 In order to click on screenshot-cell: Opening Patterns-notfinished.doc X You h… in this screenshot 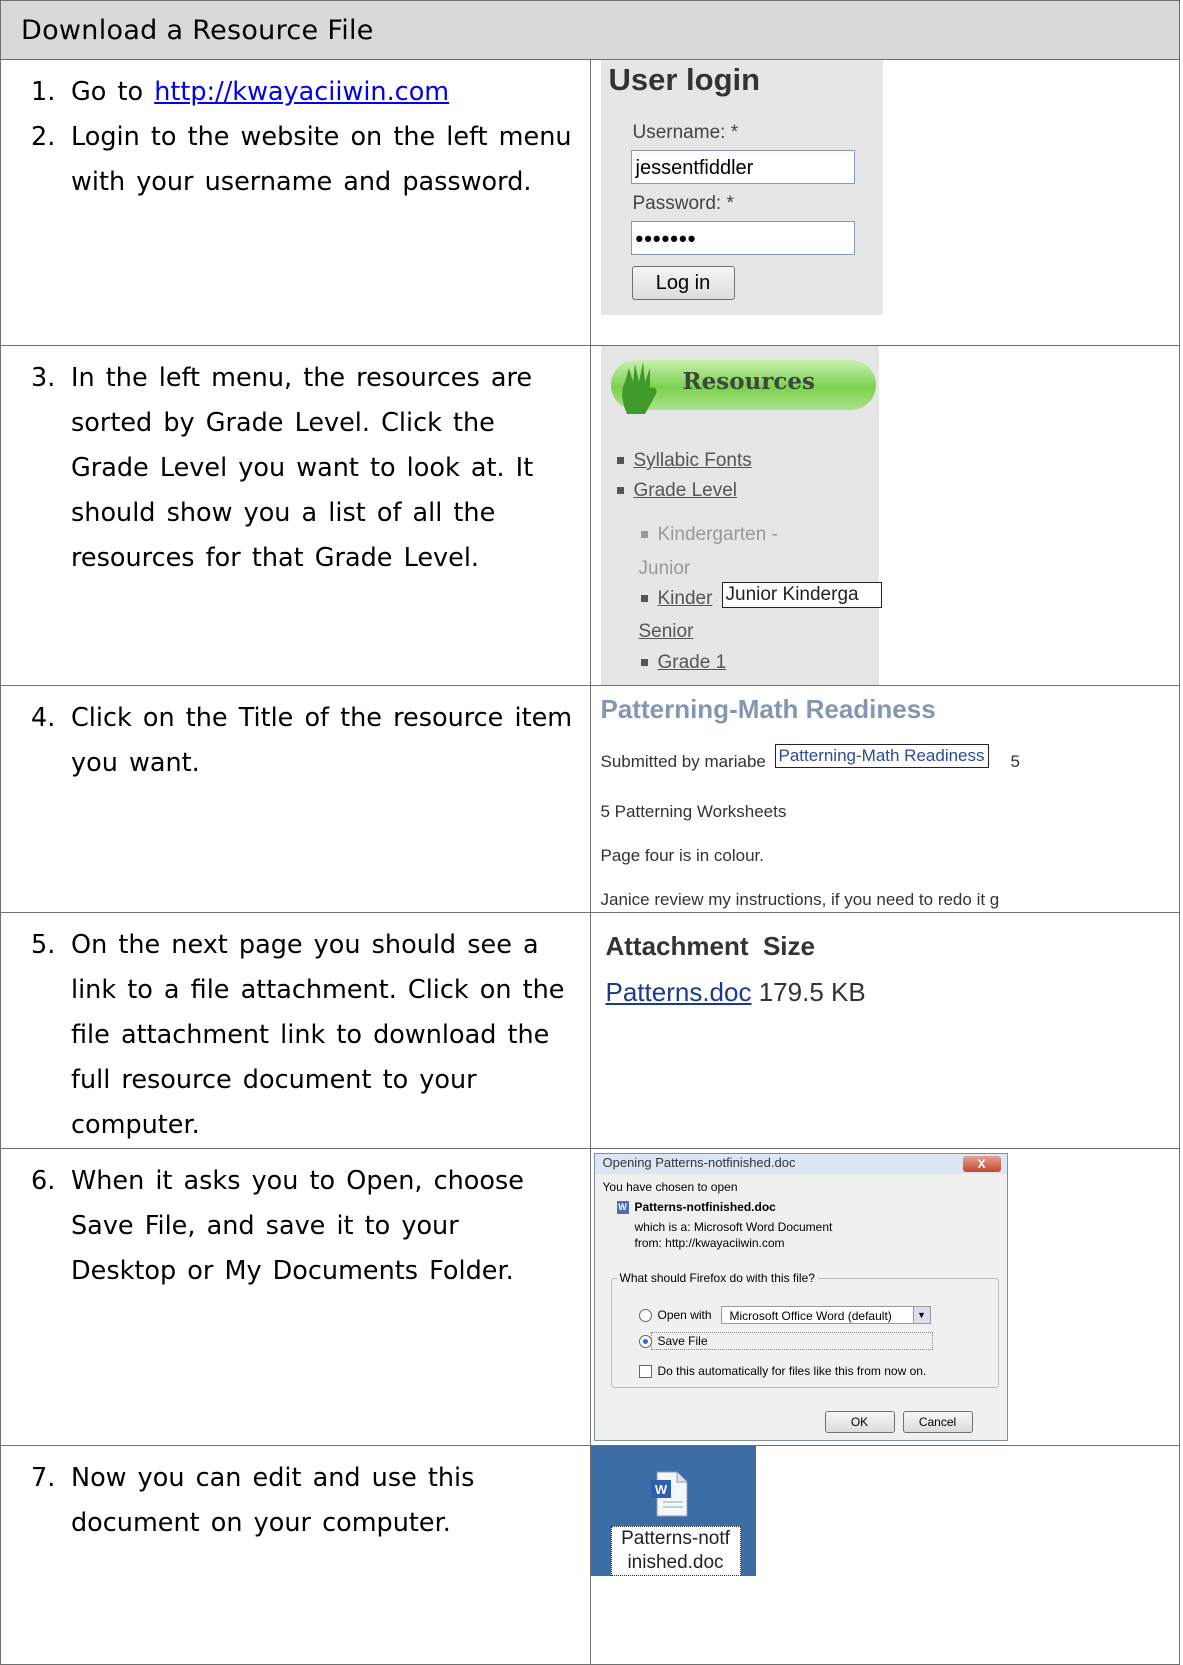, I will do `click(884, 1297)`.